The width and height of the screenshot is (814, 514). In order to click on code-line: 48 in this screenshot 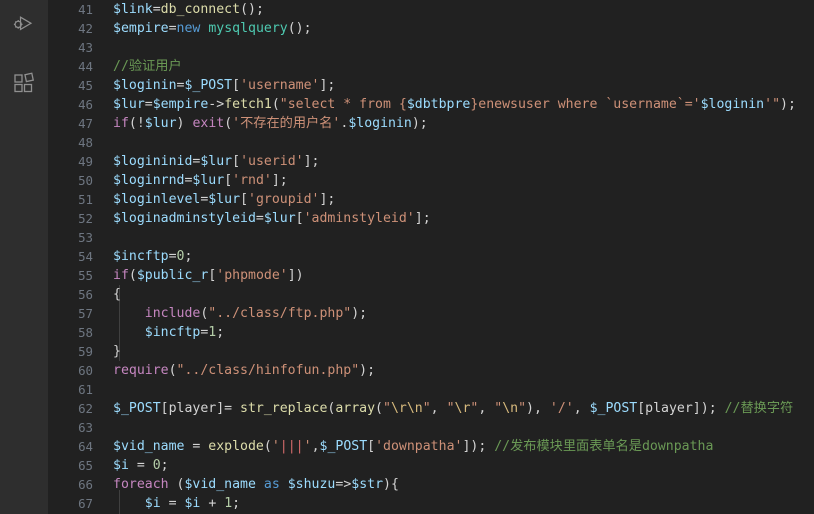, I will do `click(431, 142)`.